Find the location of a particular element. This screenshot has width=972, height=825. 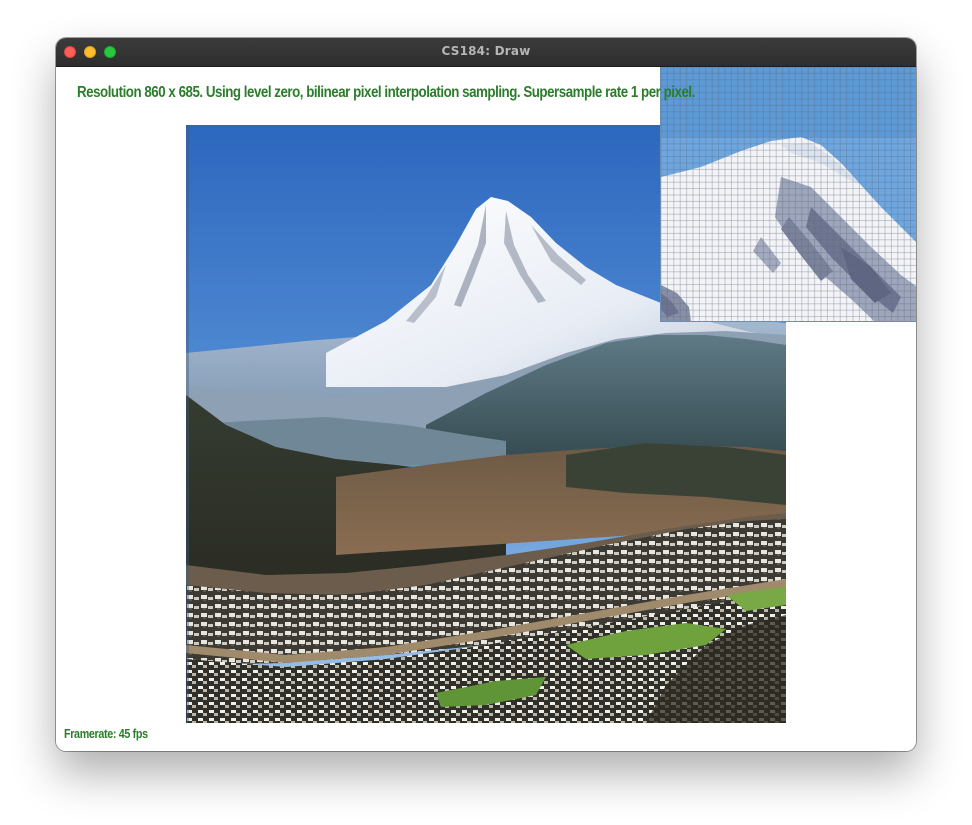

pixel-zoom-inspector is located at coordinates (788, 194).